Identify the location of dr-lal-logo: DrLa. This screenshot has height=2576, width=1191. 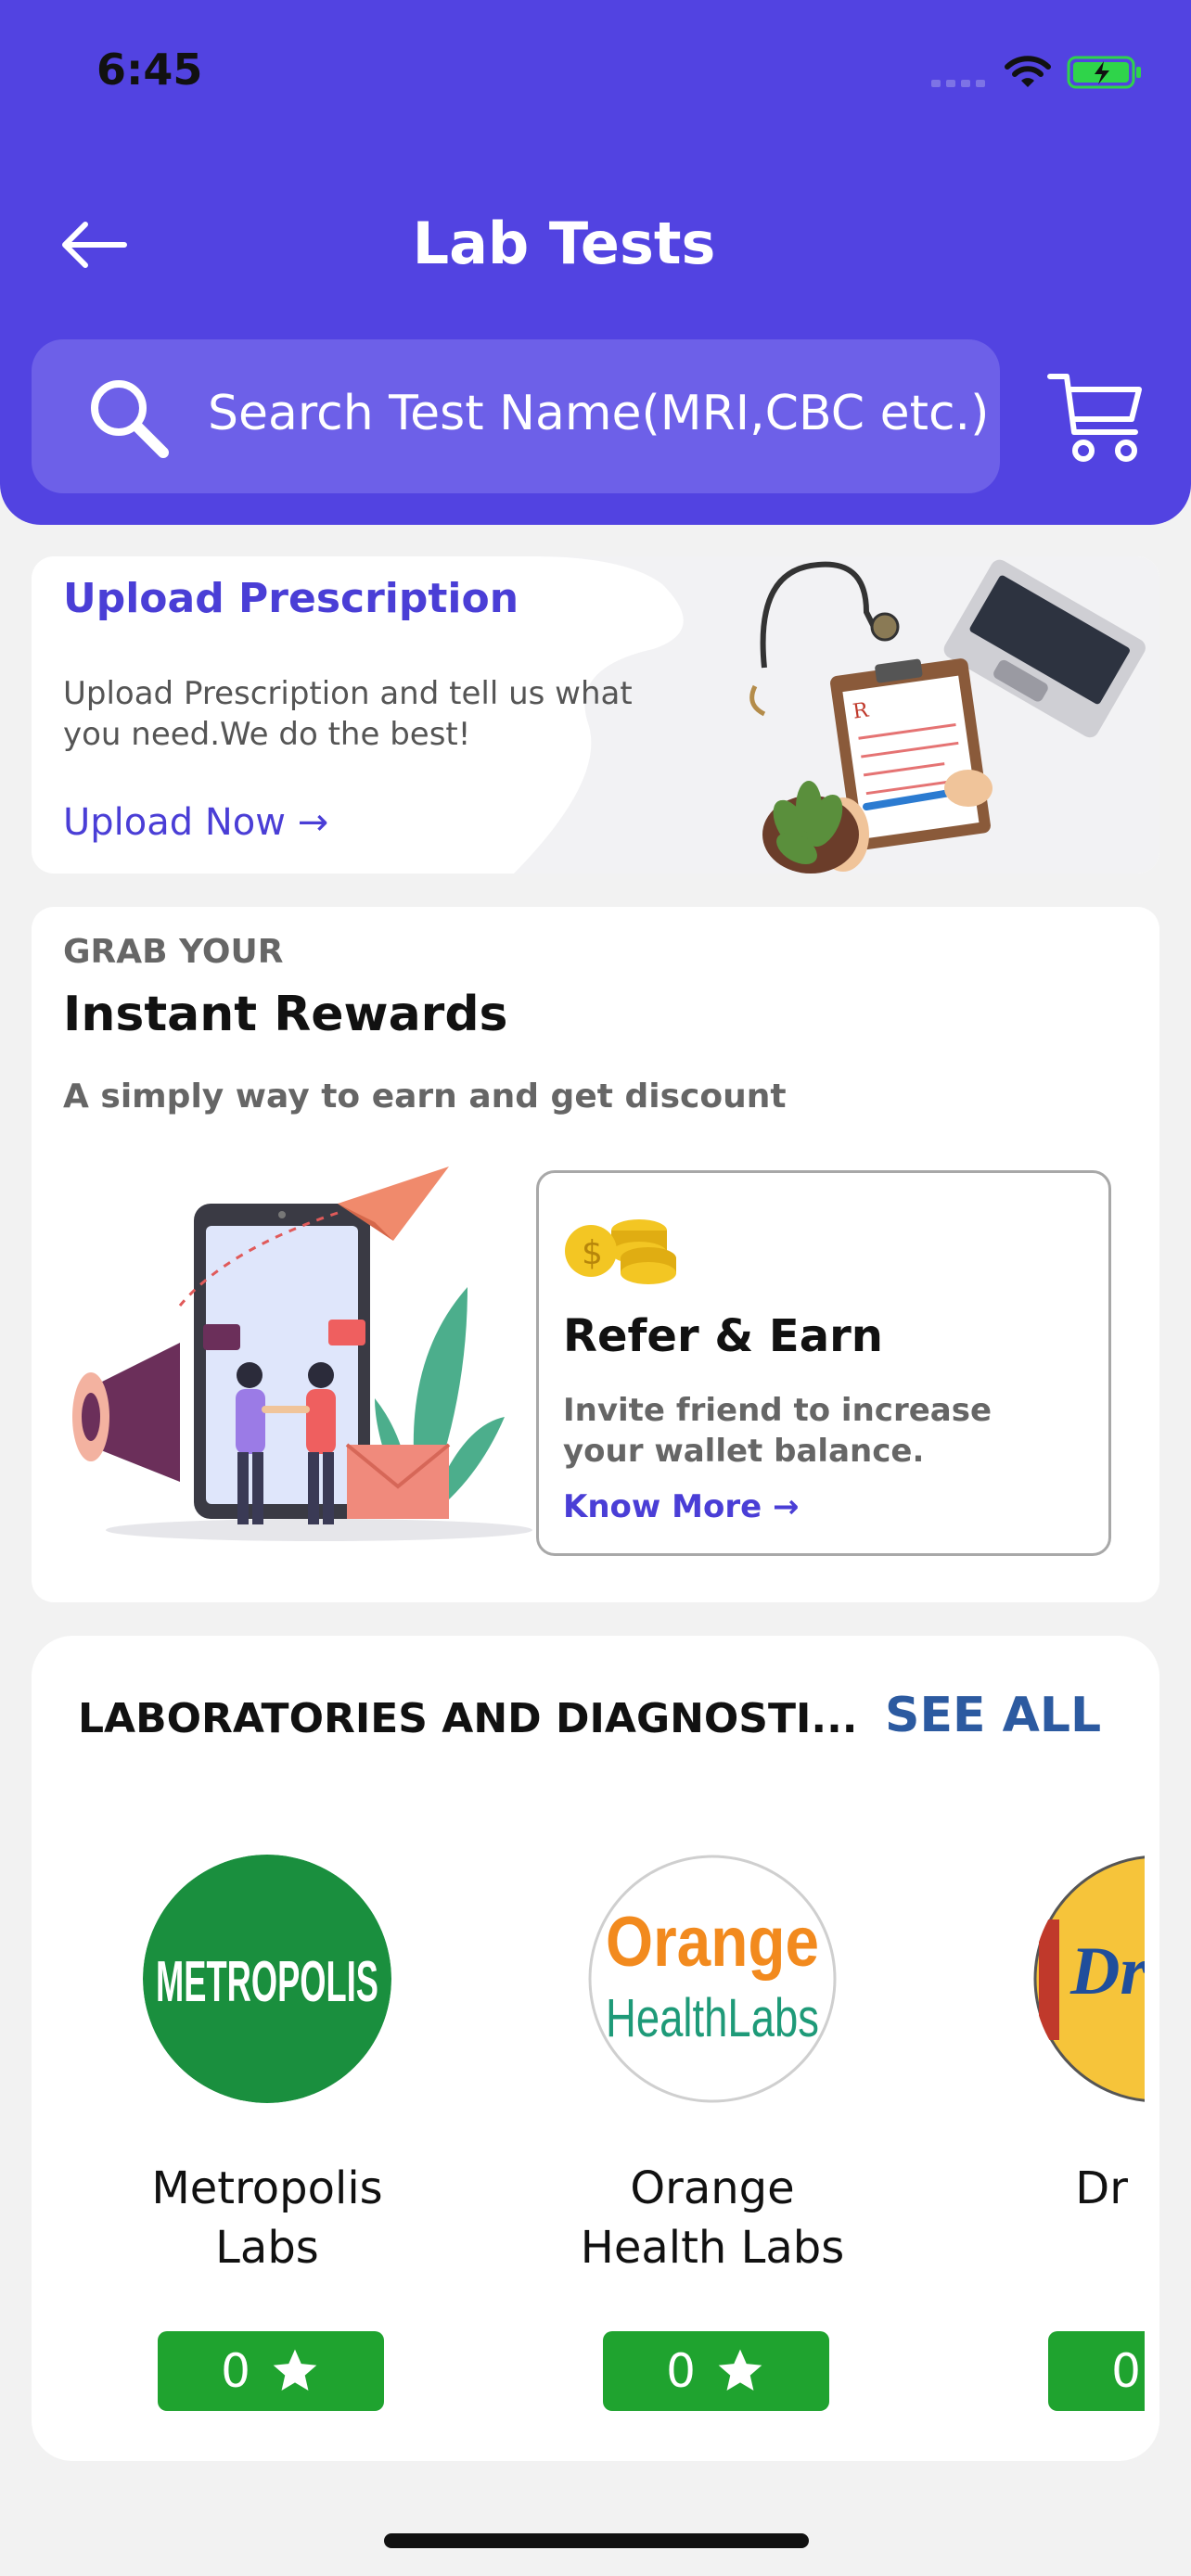
(1089, 1979).